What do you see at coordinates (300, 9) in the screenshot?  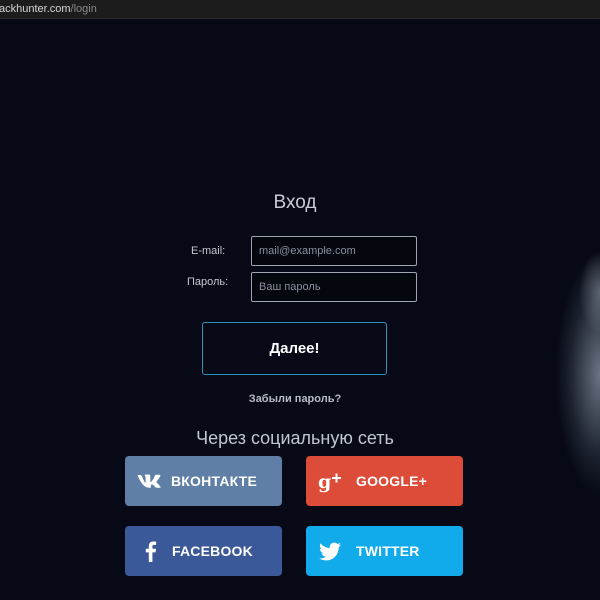 I see `browser-address-bar: ackhunter.com/login` at bounding box center [300, 9].